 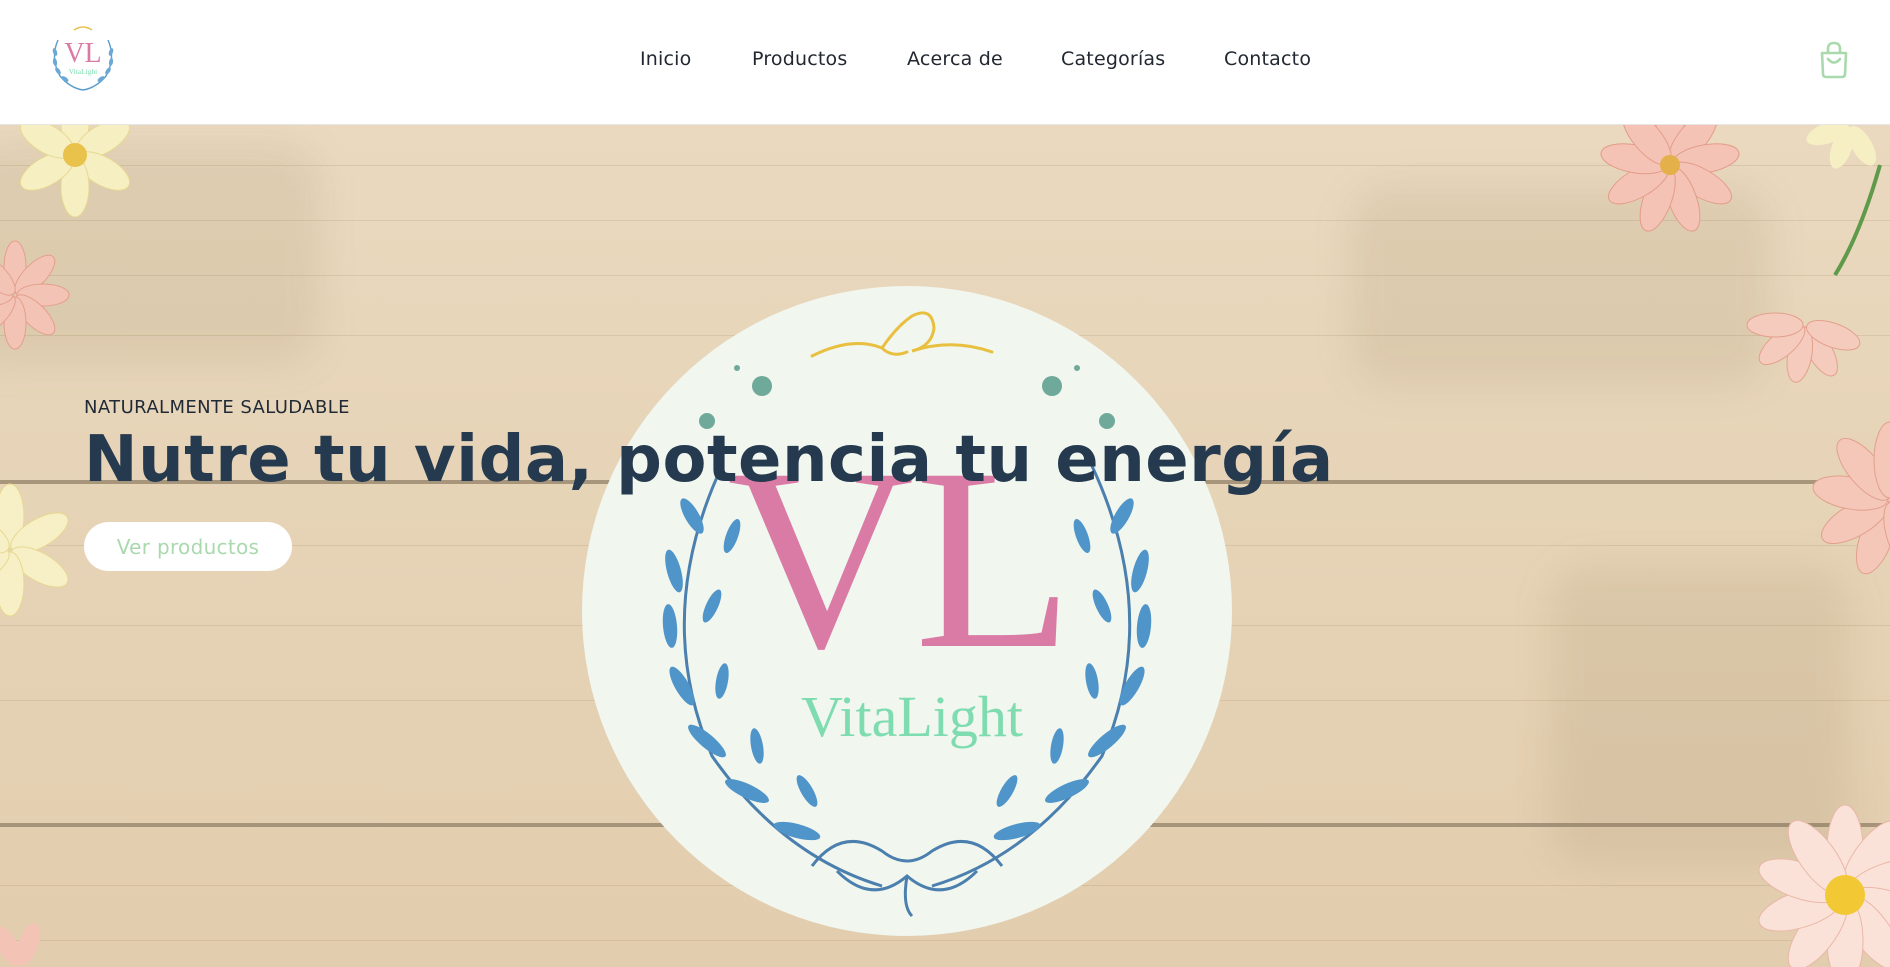 I want to click on nav-inicio: Inicio, so click(x=665, y=59).